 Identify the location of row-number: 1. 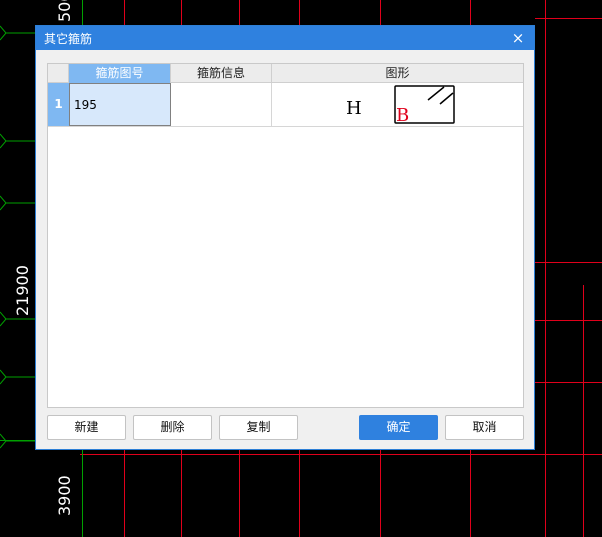
(58, 104).